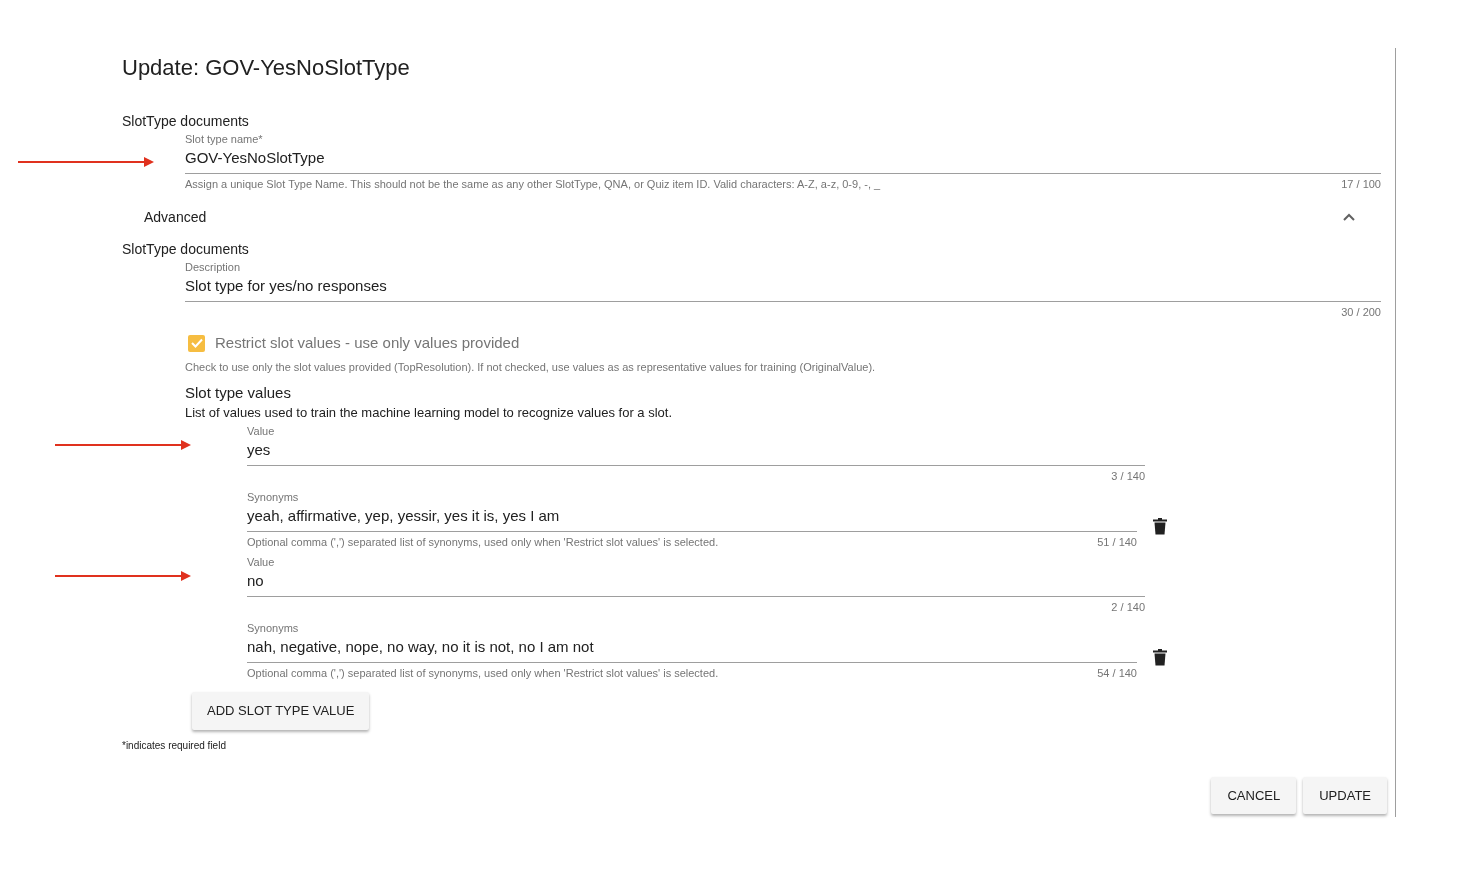  What do you see at coordinates (1117, 673) in the screenshot?
I see `character-counter: 54 / 140` at bounding box center [1117, 673].